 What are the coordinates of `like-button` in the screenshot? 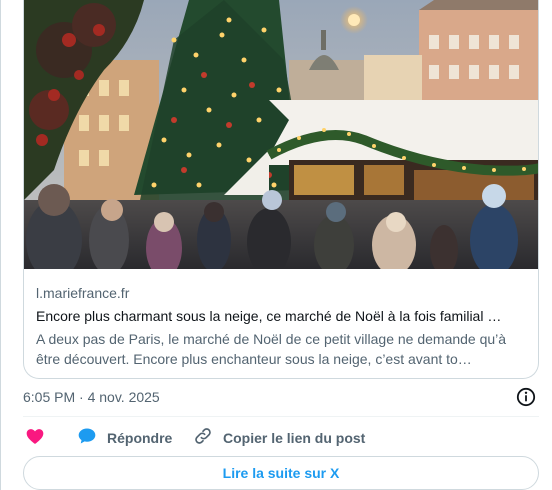 It's located at (35, 438).